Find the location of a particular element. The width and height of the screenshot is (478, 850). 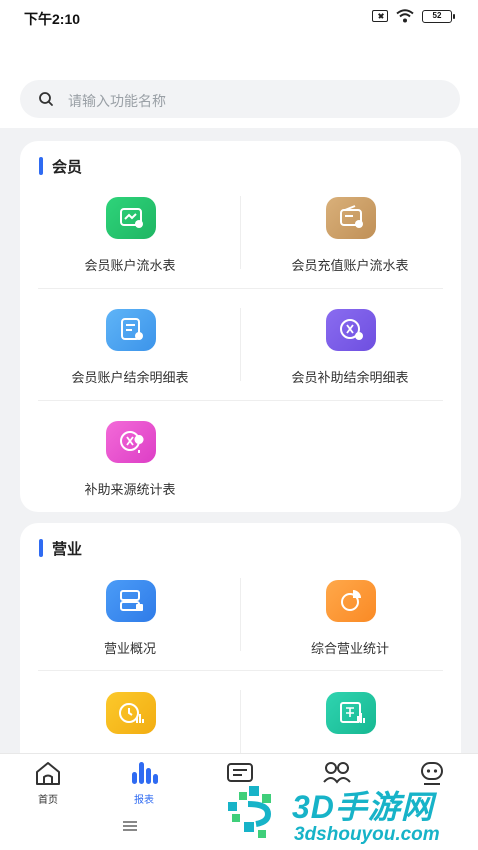

status-icons: 52 is located at coordinates (413, 16).